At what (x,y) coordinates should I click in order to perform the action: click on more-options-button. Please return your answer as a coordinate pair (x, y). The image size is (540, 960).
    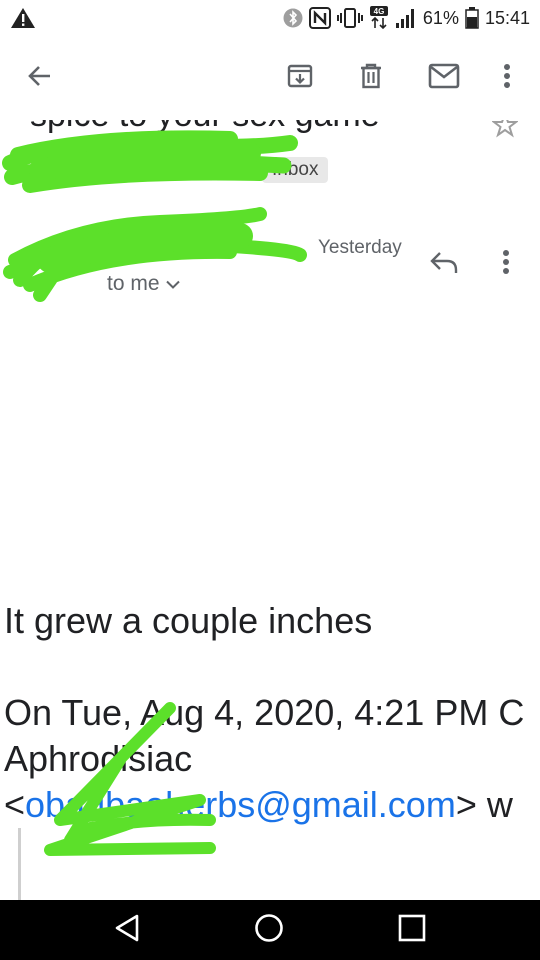
    Looking at the image, I should click on (507, 78).